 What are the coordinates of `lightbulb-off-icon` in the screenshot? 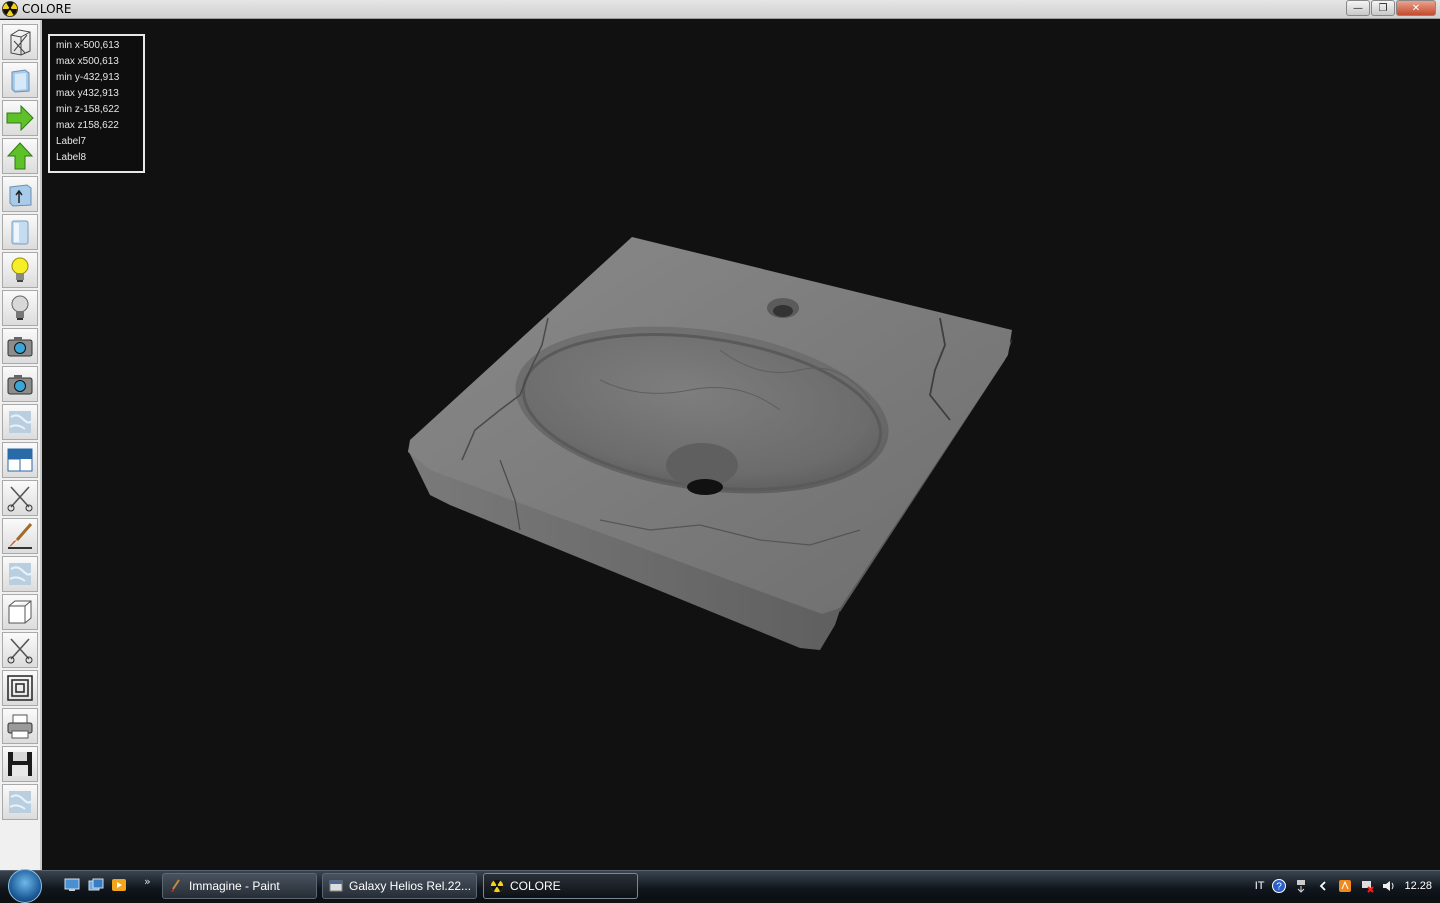 It's located at (20, 307).